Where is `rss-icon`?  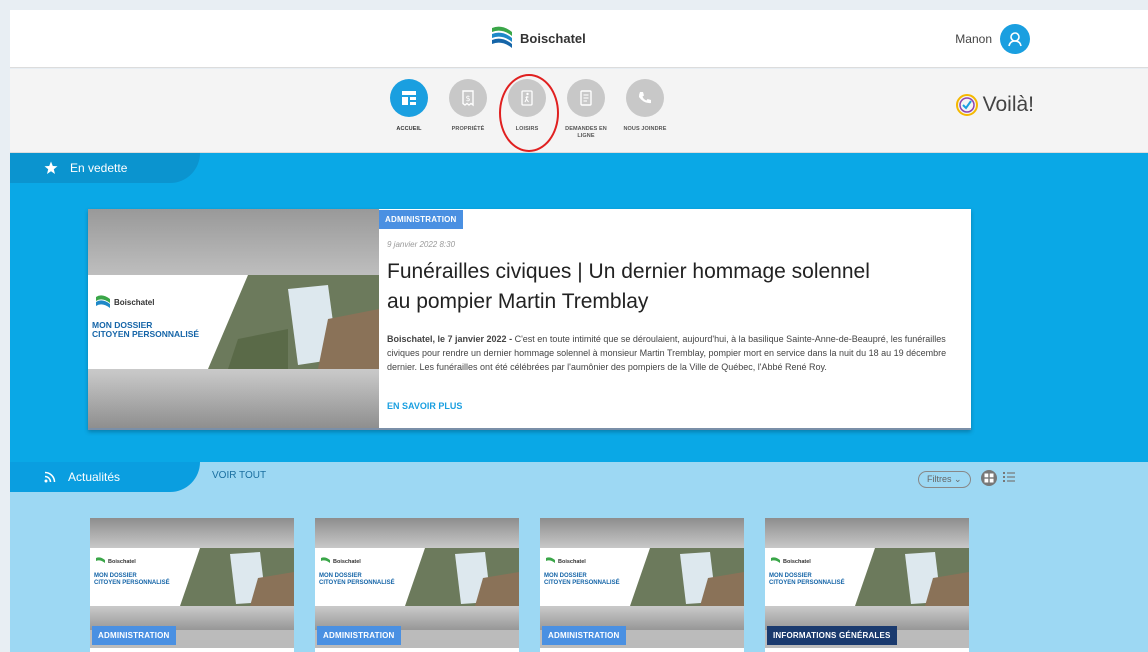
rss-icon is located at coordinates (50, 477).